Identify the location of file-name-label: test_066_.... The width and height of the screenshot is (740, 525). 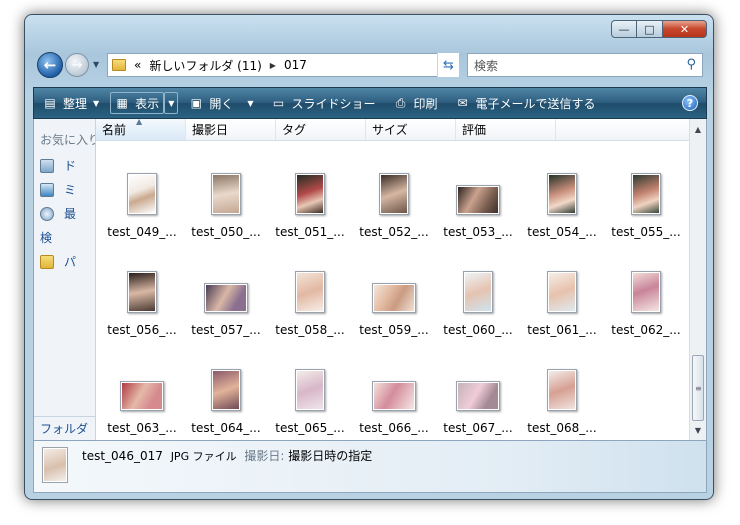
(394, 428).